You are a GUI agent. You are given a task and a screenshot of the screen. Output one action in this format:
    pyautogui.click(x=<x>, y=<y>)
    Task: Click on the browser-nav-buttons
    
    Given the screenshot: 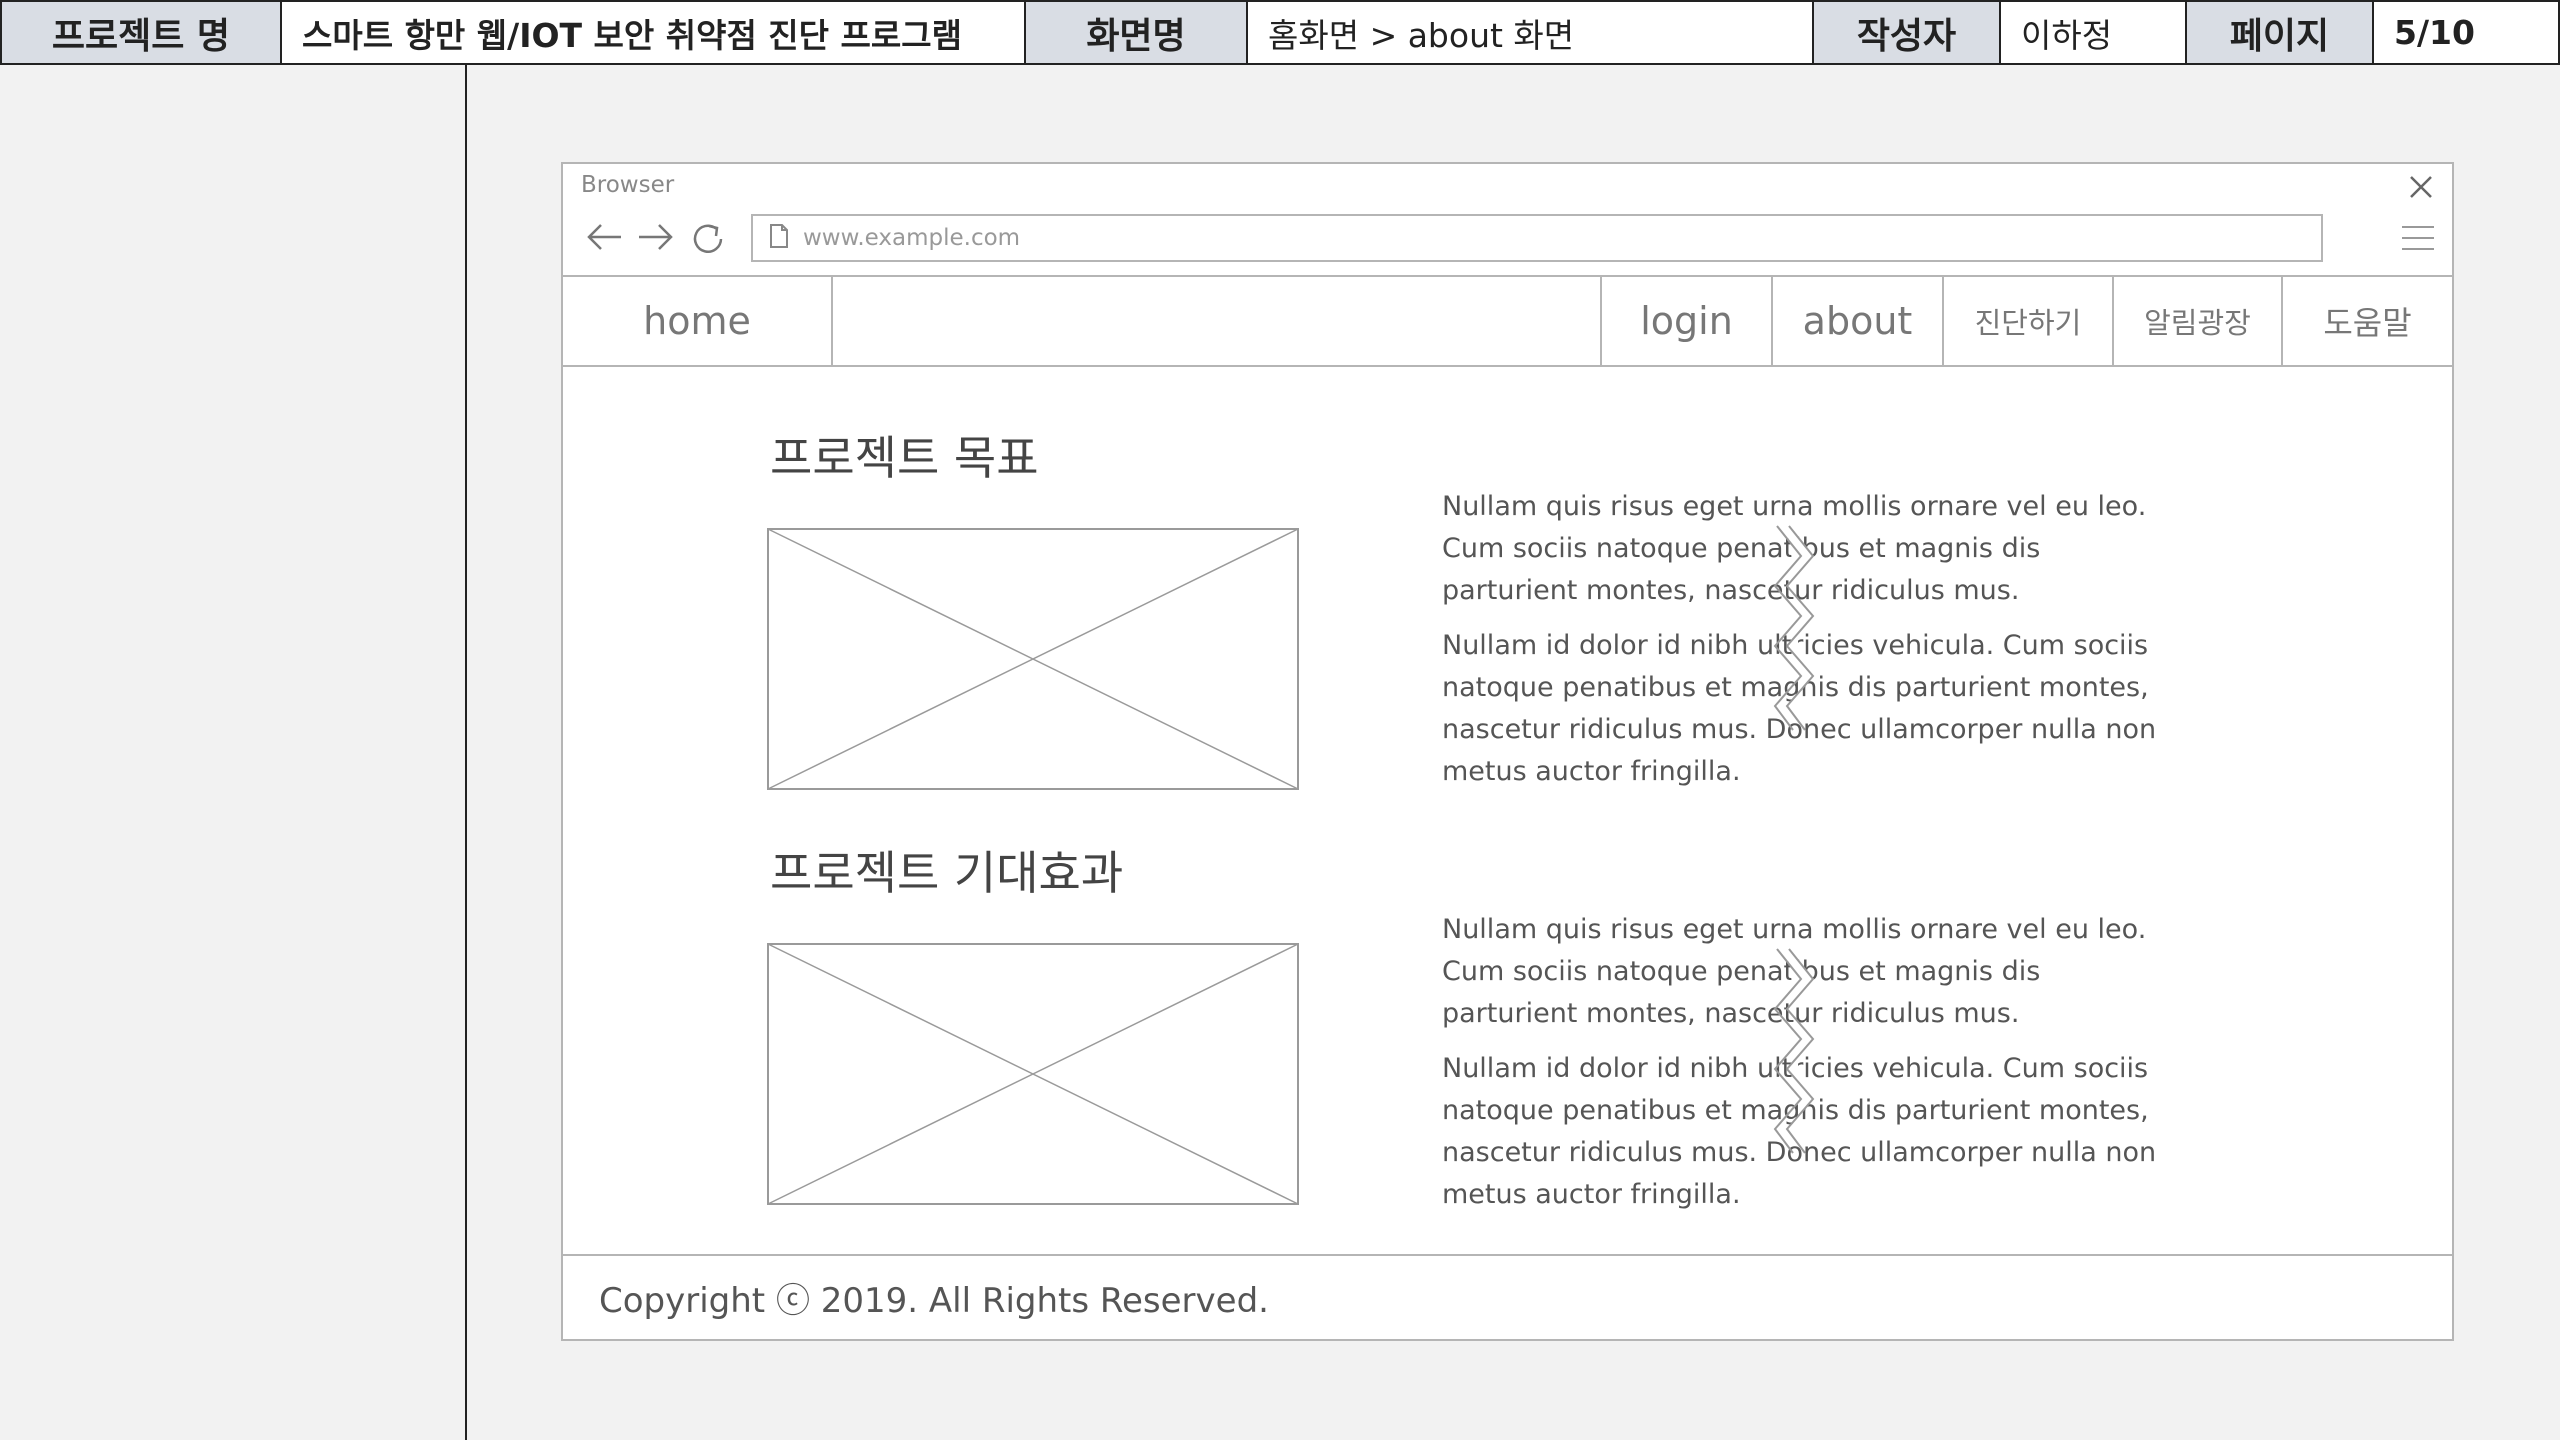 What is the action you would take?
    pyautogui.click(x=656, y=239)
    